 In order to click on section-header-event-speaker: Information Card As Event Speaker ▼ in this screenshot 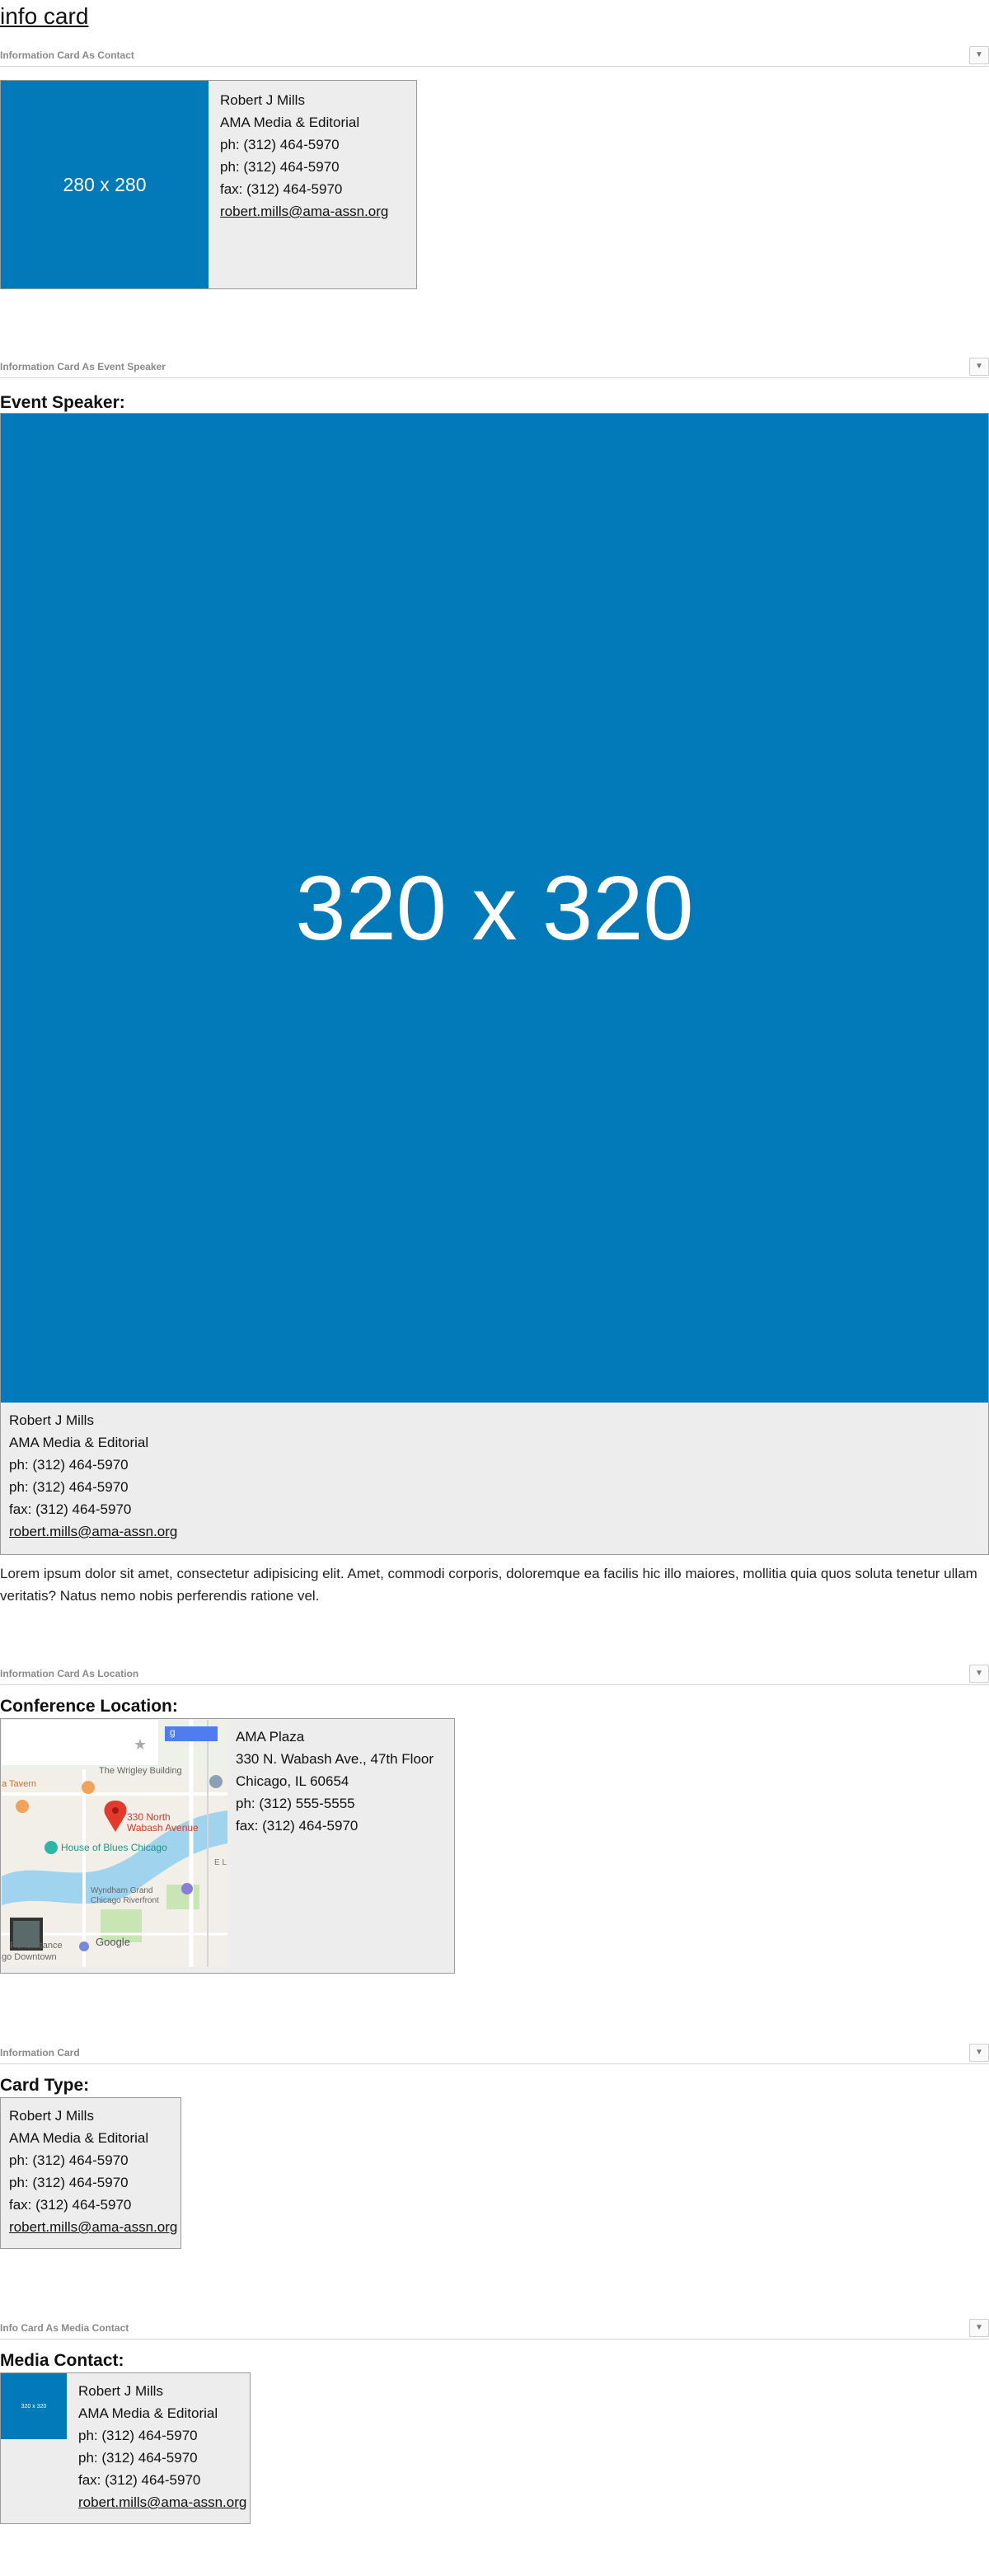, I will do `click(494, 368)`.